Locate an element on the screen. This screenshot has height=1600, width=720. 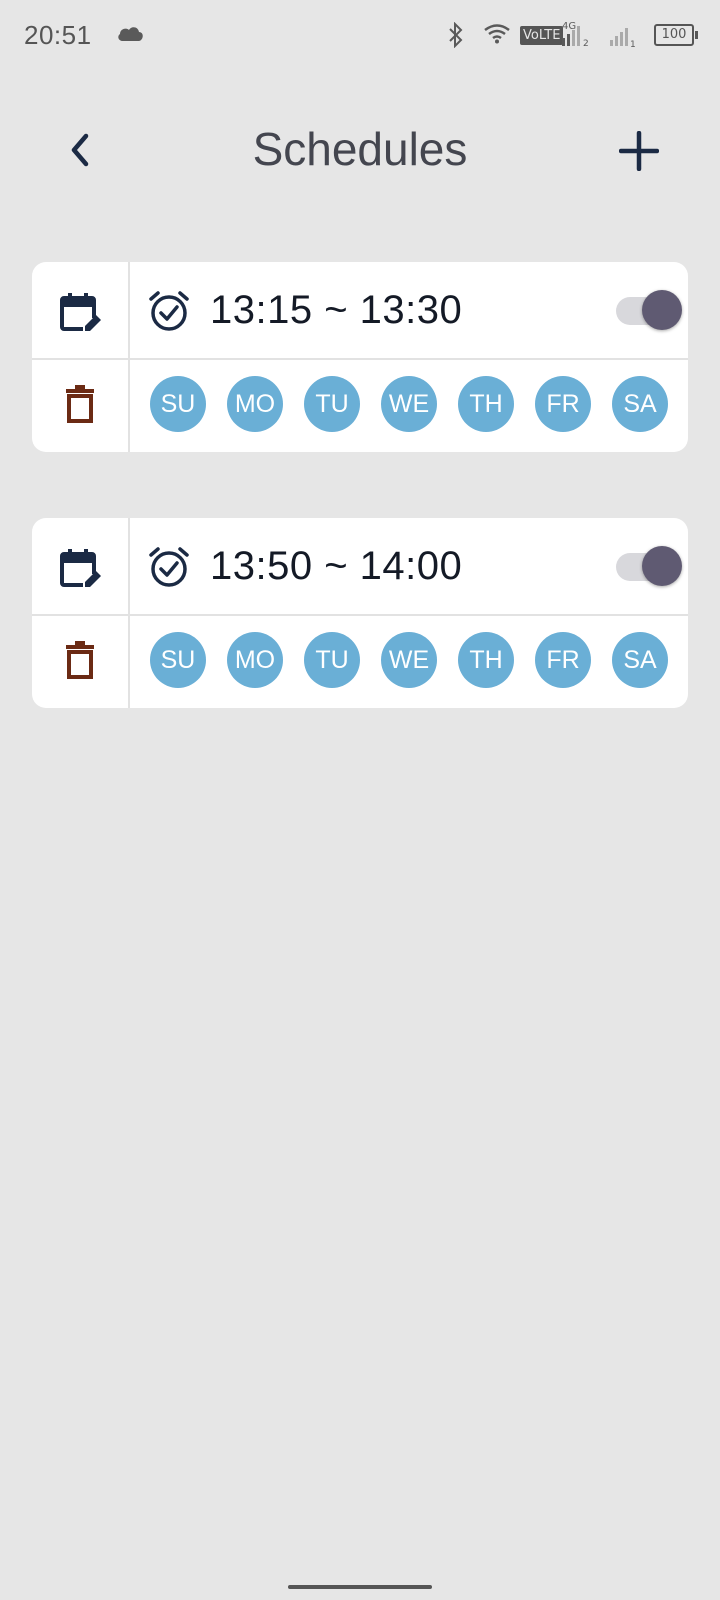
signal-icon: 4G 2 is located at coordinates (577, 36).